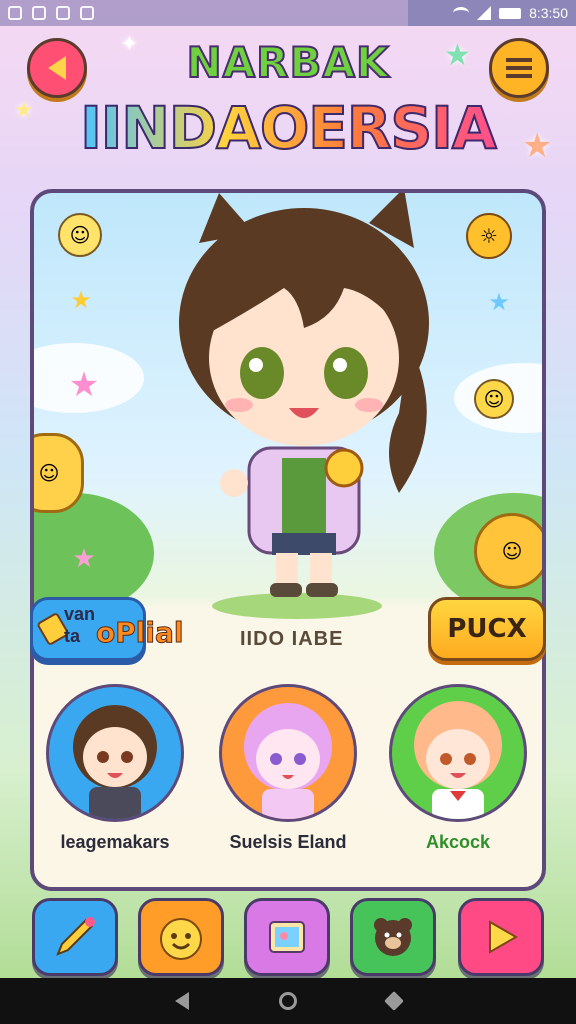  I want to click on pink-star-sticker-icon: ★, so click(84, 385).